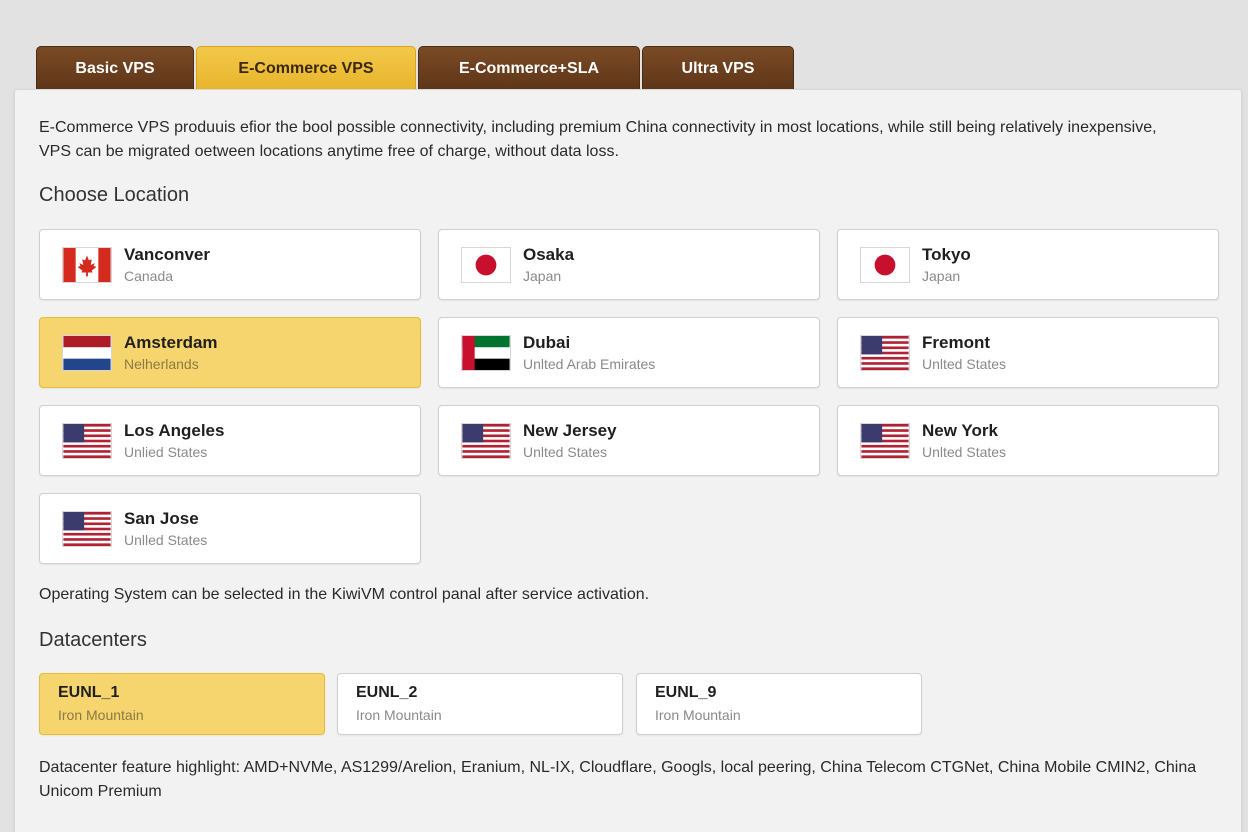 This screenshot has width=1248, height=832. Describe the element at coordinates (480, 704) in the screenshot. I see `datacenter-eunl-2: EUNL_2 Iron Mountain` at that location.